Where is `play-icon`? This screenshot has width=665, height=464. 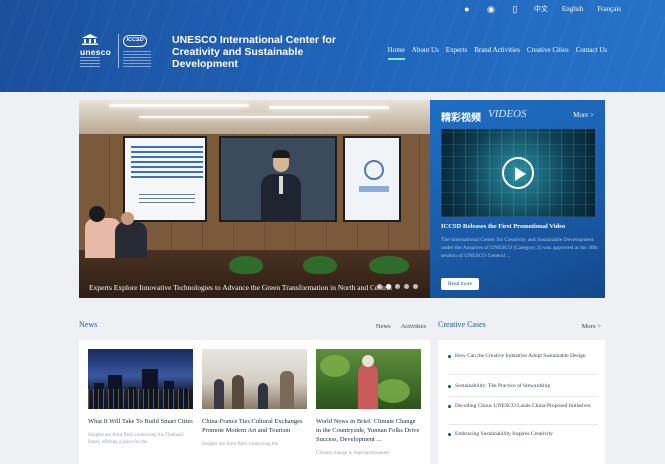
play-icon is located at coordinates (520, 174).